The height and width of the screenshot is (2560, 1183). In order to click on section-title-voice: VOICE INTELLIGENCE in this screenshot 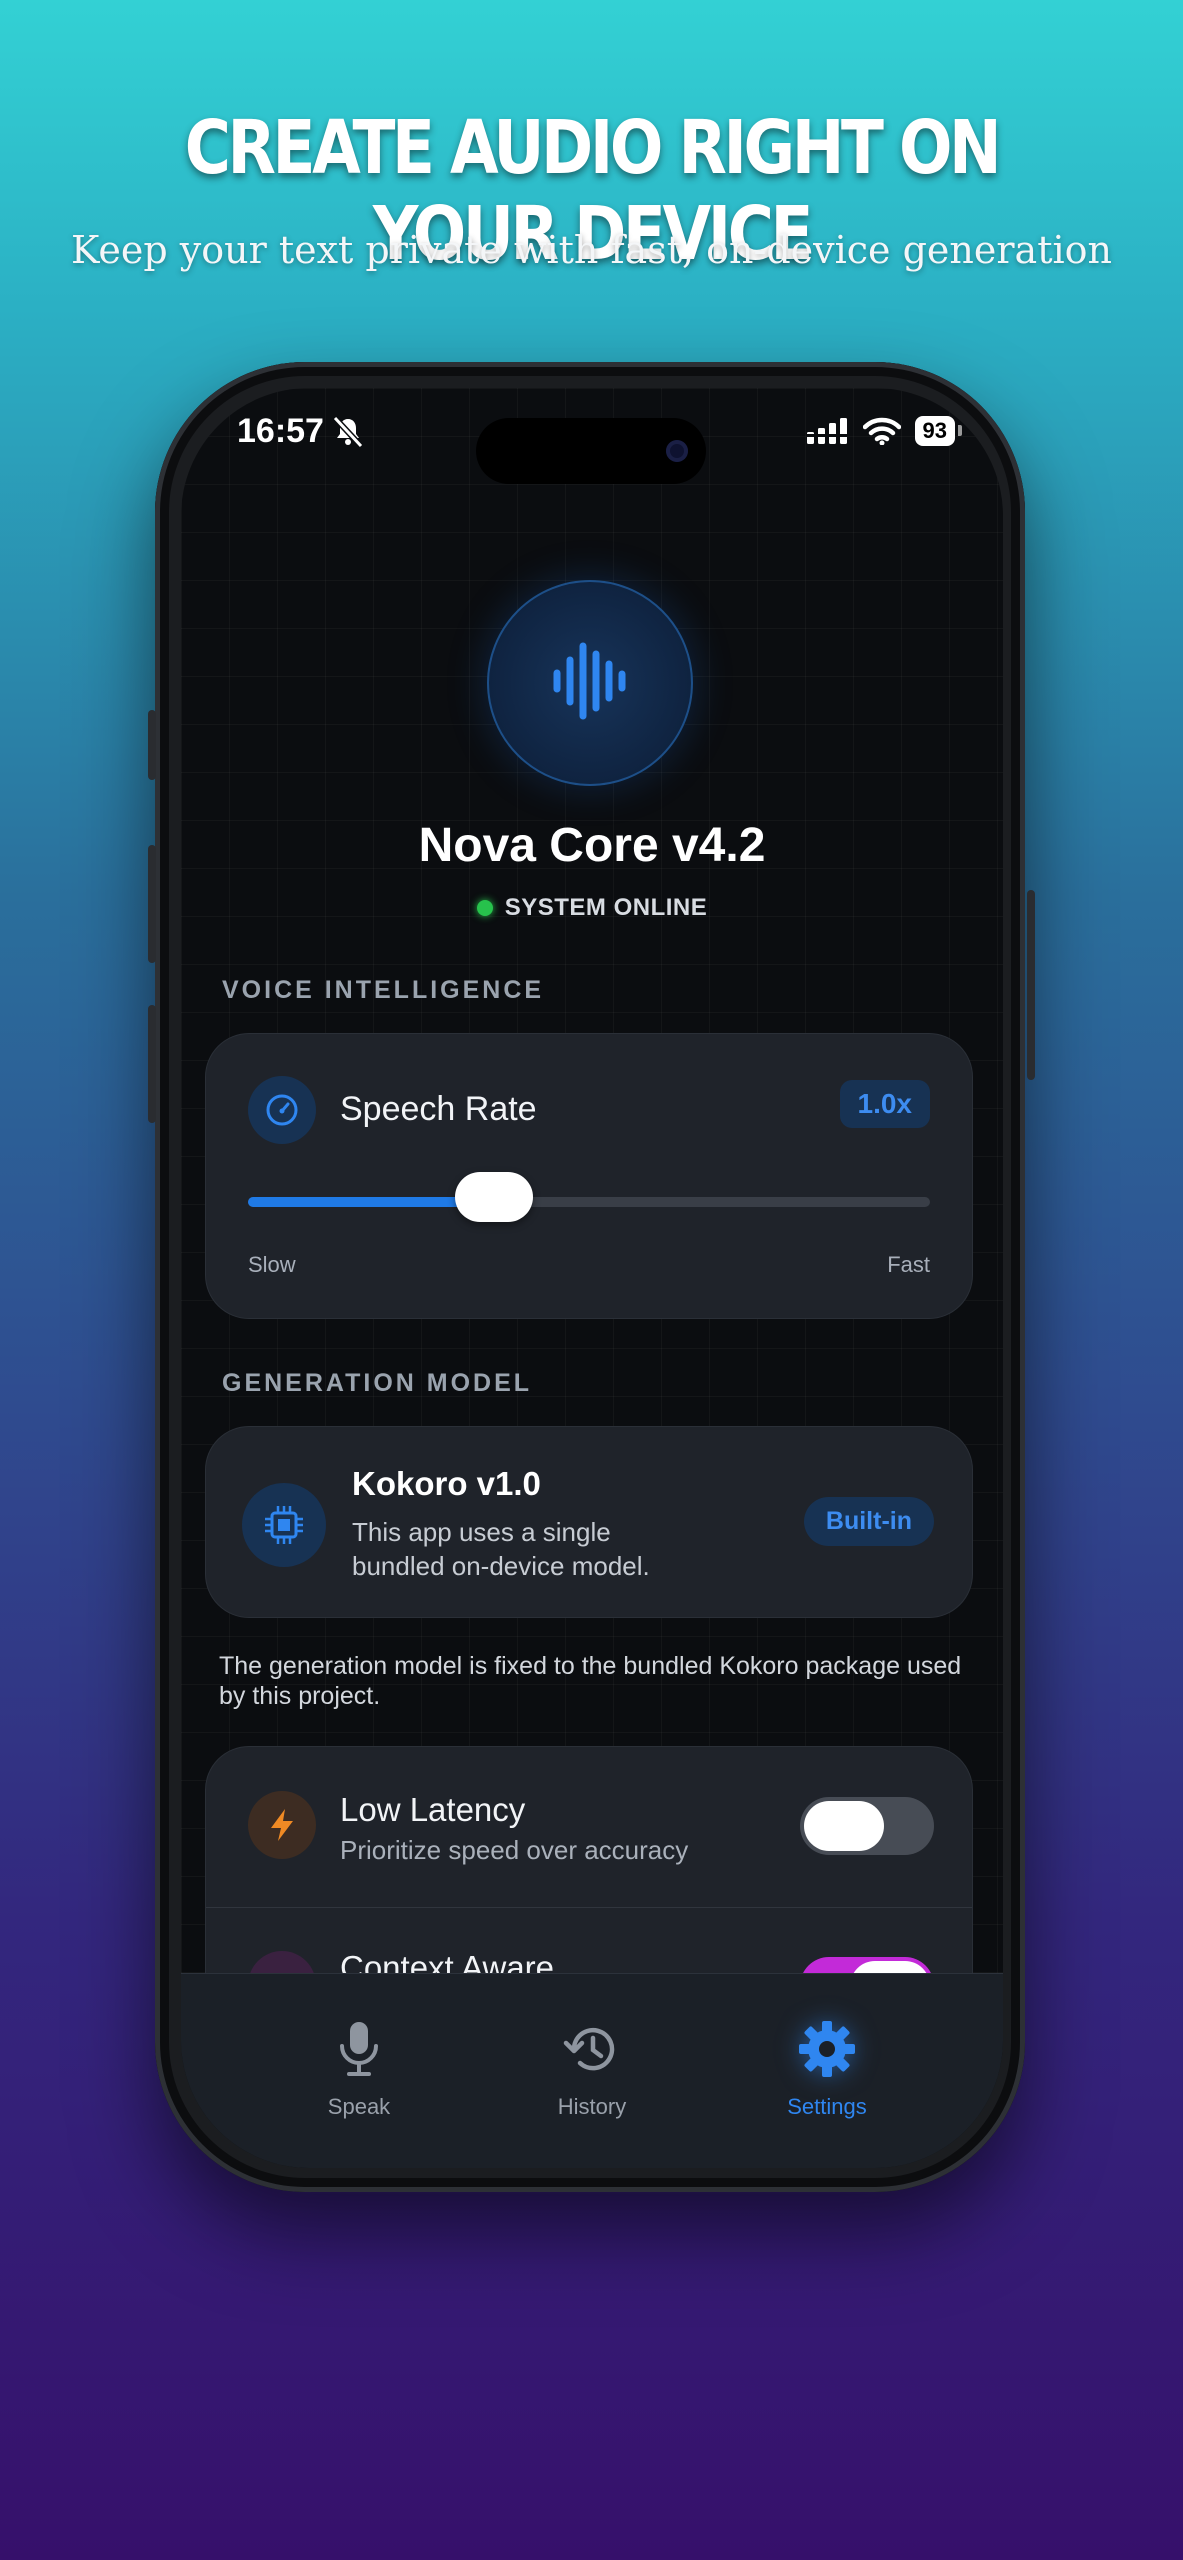, I will do `click(383, 990)`.